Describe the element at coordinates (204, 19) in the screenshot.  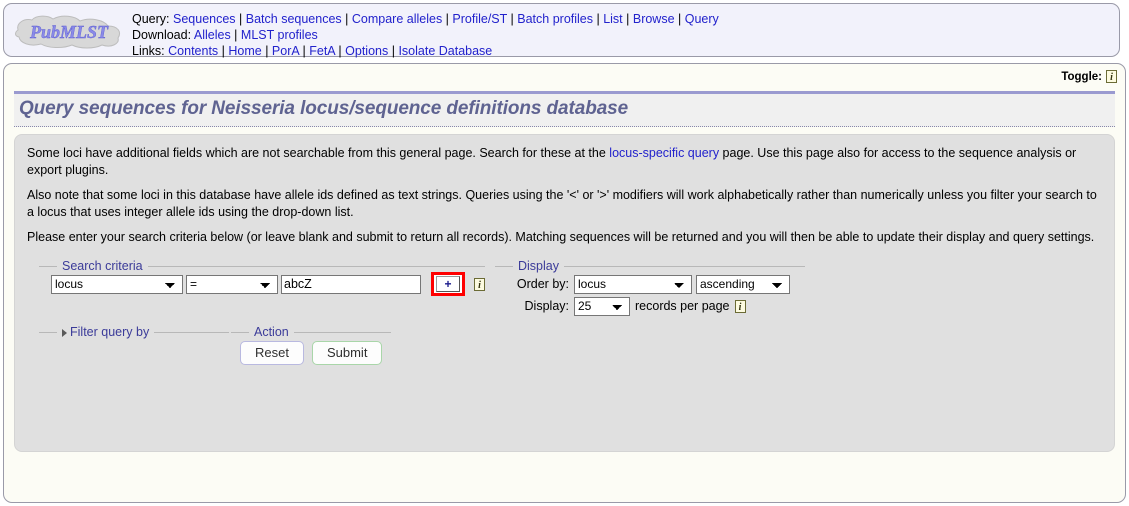
I see `nav-link-sequences: Sequences` at that location.